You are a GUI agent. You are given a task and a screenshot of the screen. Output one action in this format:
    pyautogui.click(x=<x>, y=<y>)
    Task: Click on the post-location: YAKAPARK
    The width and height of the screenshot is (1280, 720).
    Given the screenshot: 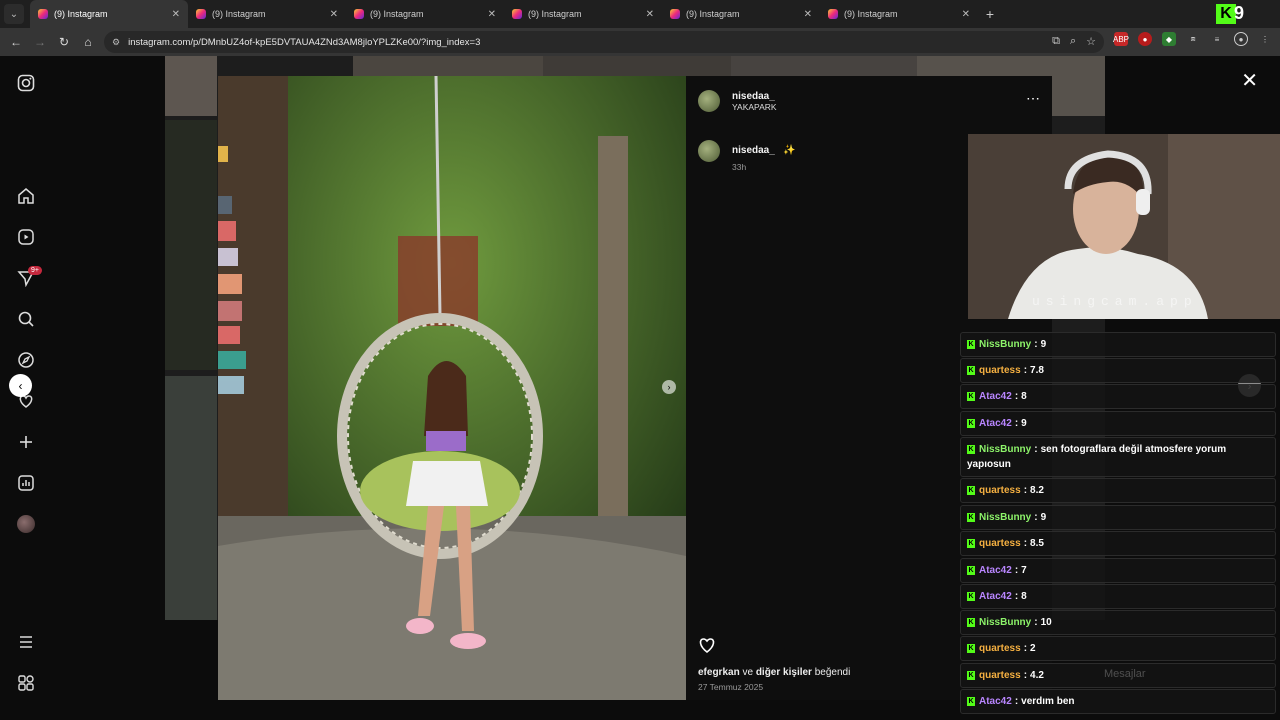 What is the action you would take?
    pyautogui.click(x=754, y=107)
    